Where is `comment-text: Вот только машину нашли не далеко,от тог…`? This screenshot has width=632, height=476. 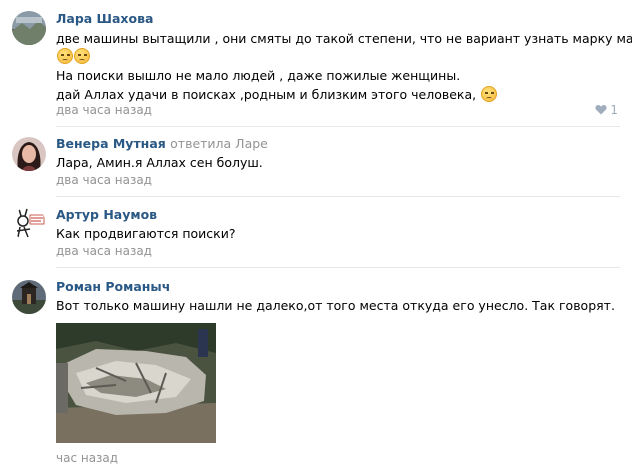
comment-text: Вот только машину нашли не далеко,от тог… is located at coordinates (335, 305).